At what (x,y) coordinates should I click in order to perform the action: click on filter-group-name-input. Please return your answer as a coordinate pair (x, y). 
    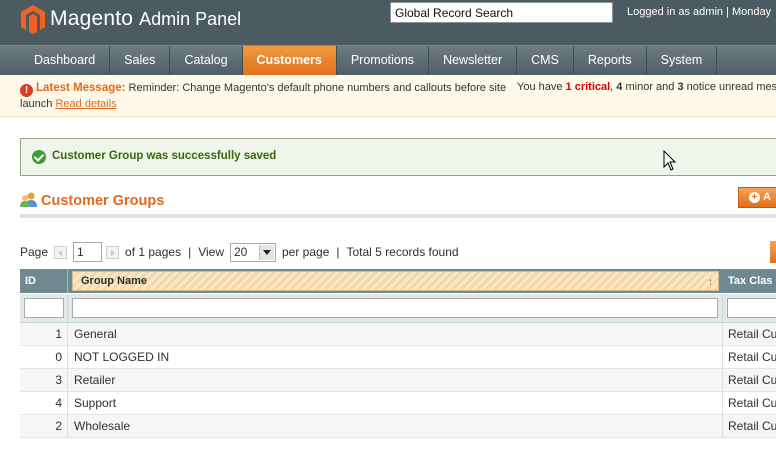
    Looking at the image, I should click on (395, 308).